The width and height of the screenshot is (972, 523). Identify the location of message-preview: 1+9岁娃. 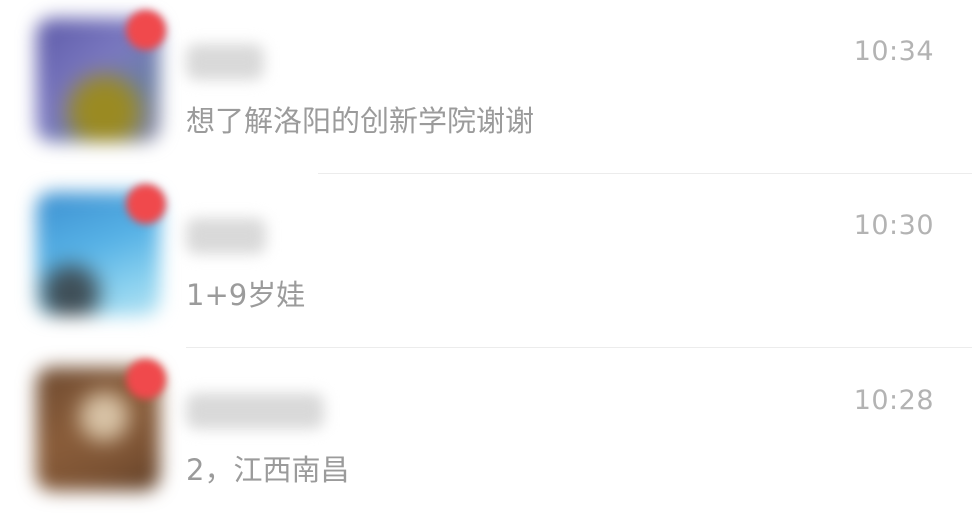
(246, 295).